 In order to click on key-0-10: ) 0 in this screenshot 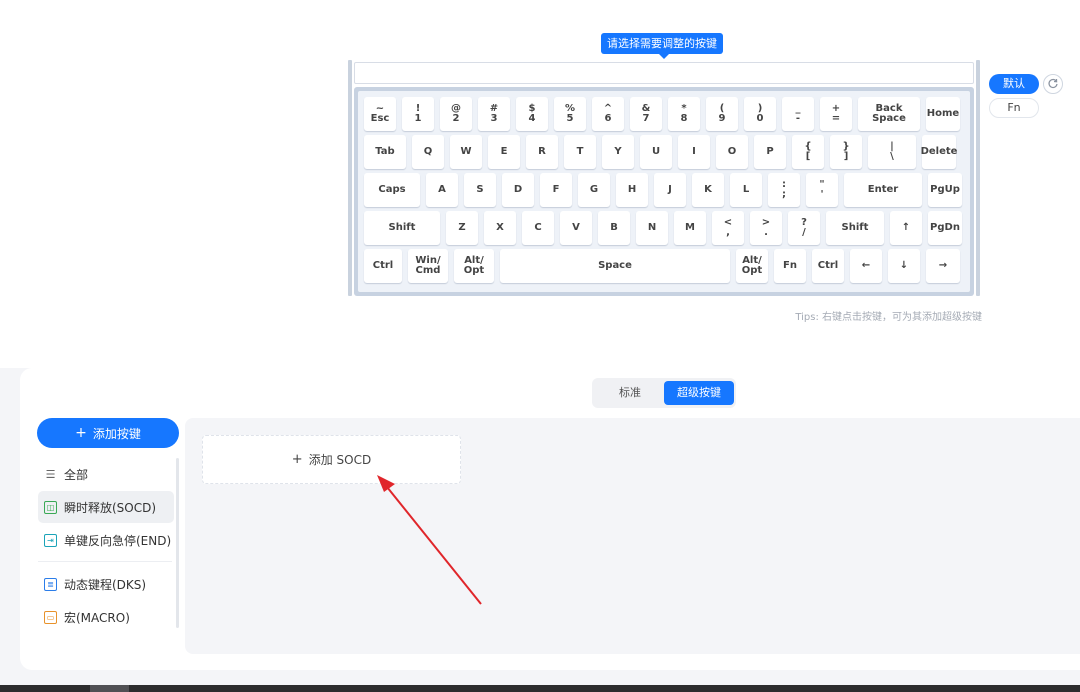, I will do `click(760, 114)`.